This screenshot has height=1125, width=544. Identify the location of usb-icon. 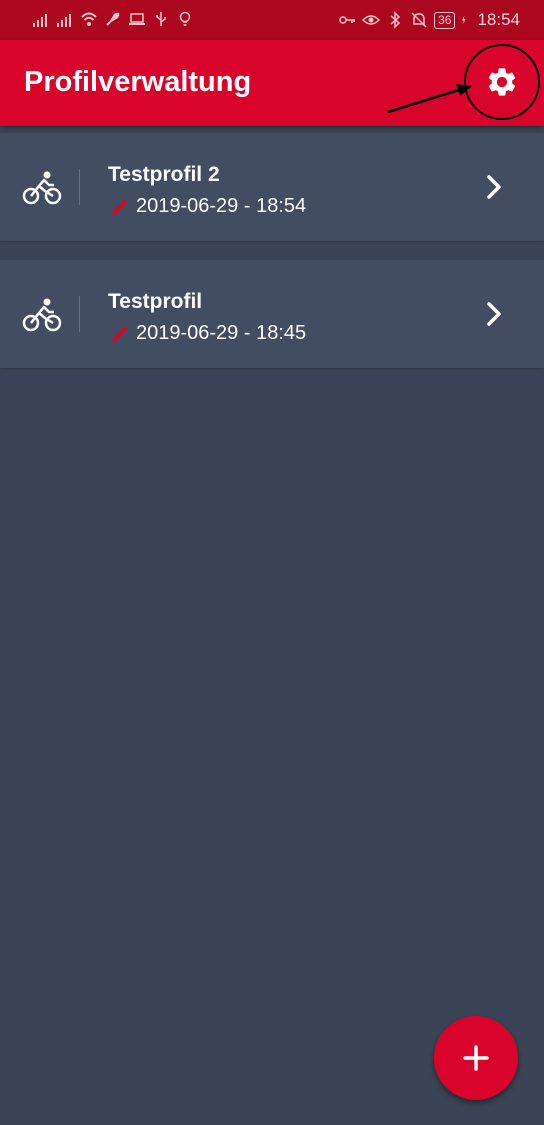
(161, 19).